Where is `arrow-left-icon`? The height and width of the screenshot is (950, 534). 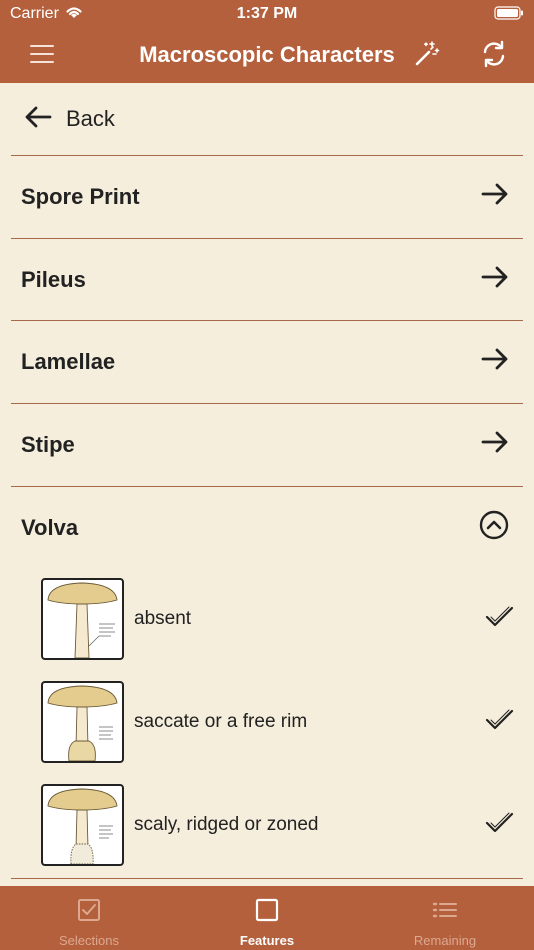
arrow-left-icon is located at coordinates (38, 119).